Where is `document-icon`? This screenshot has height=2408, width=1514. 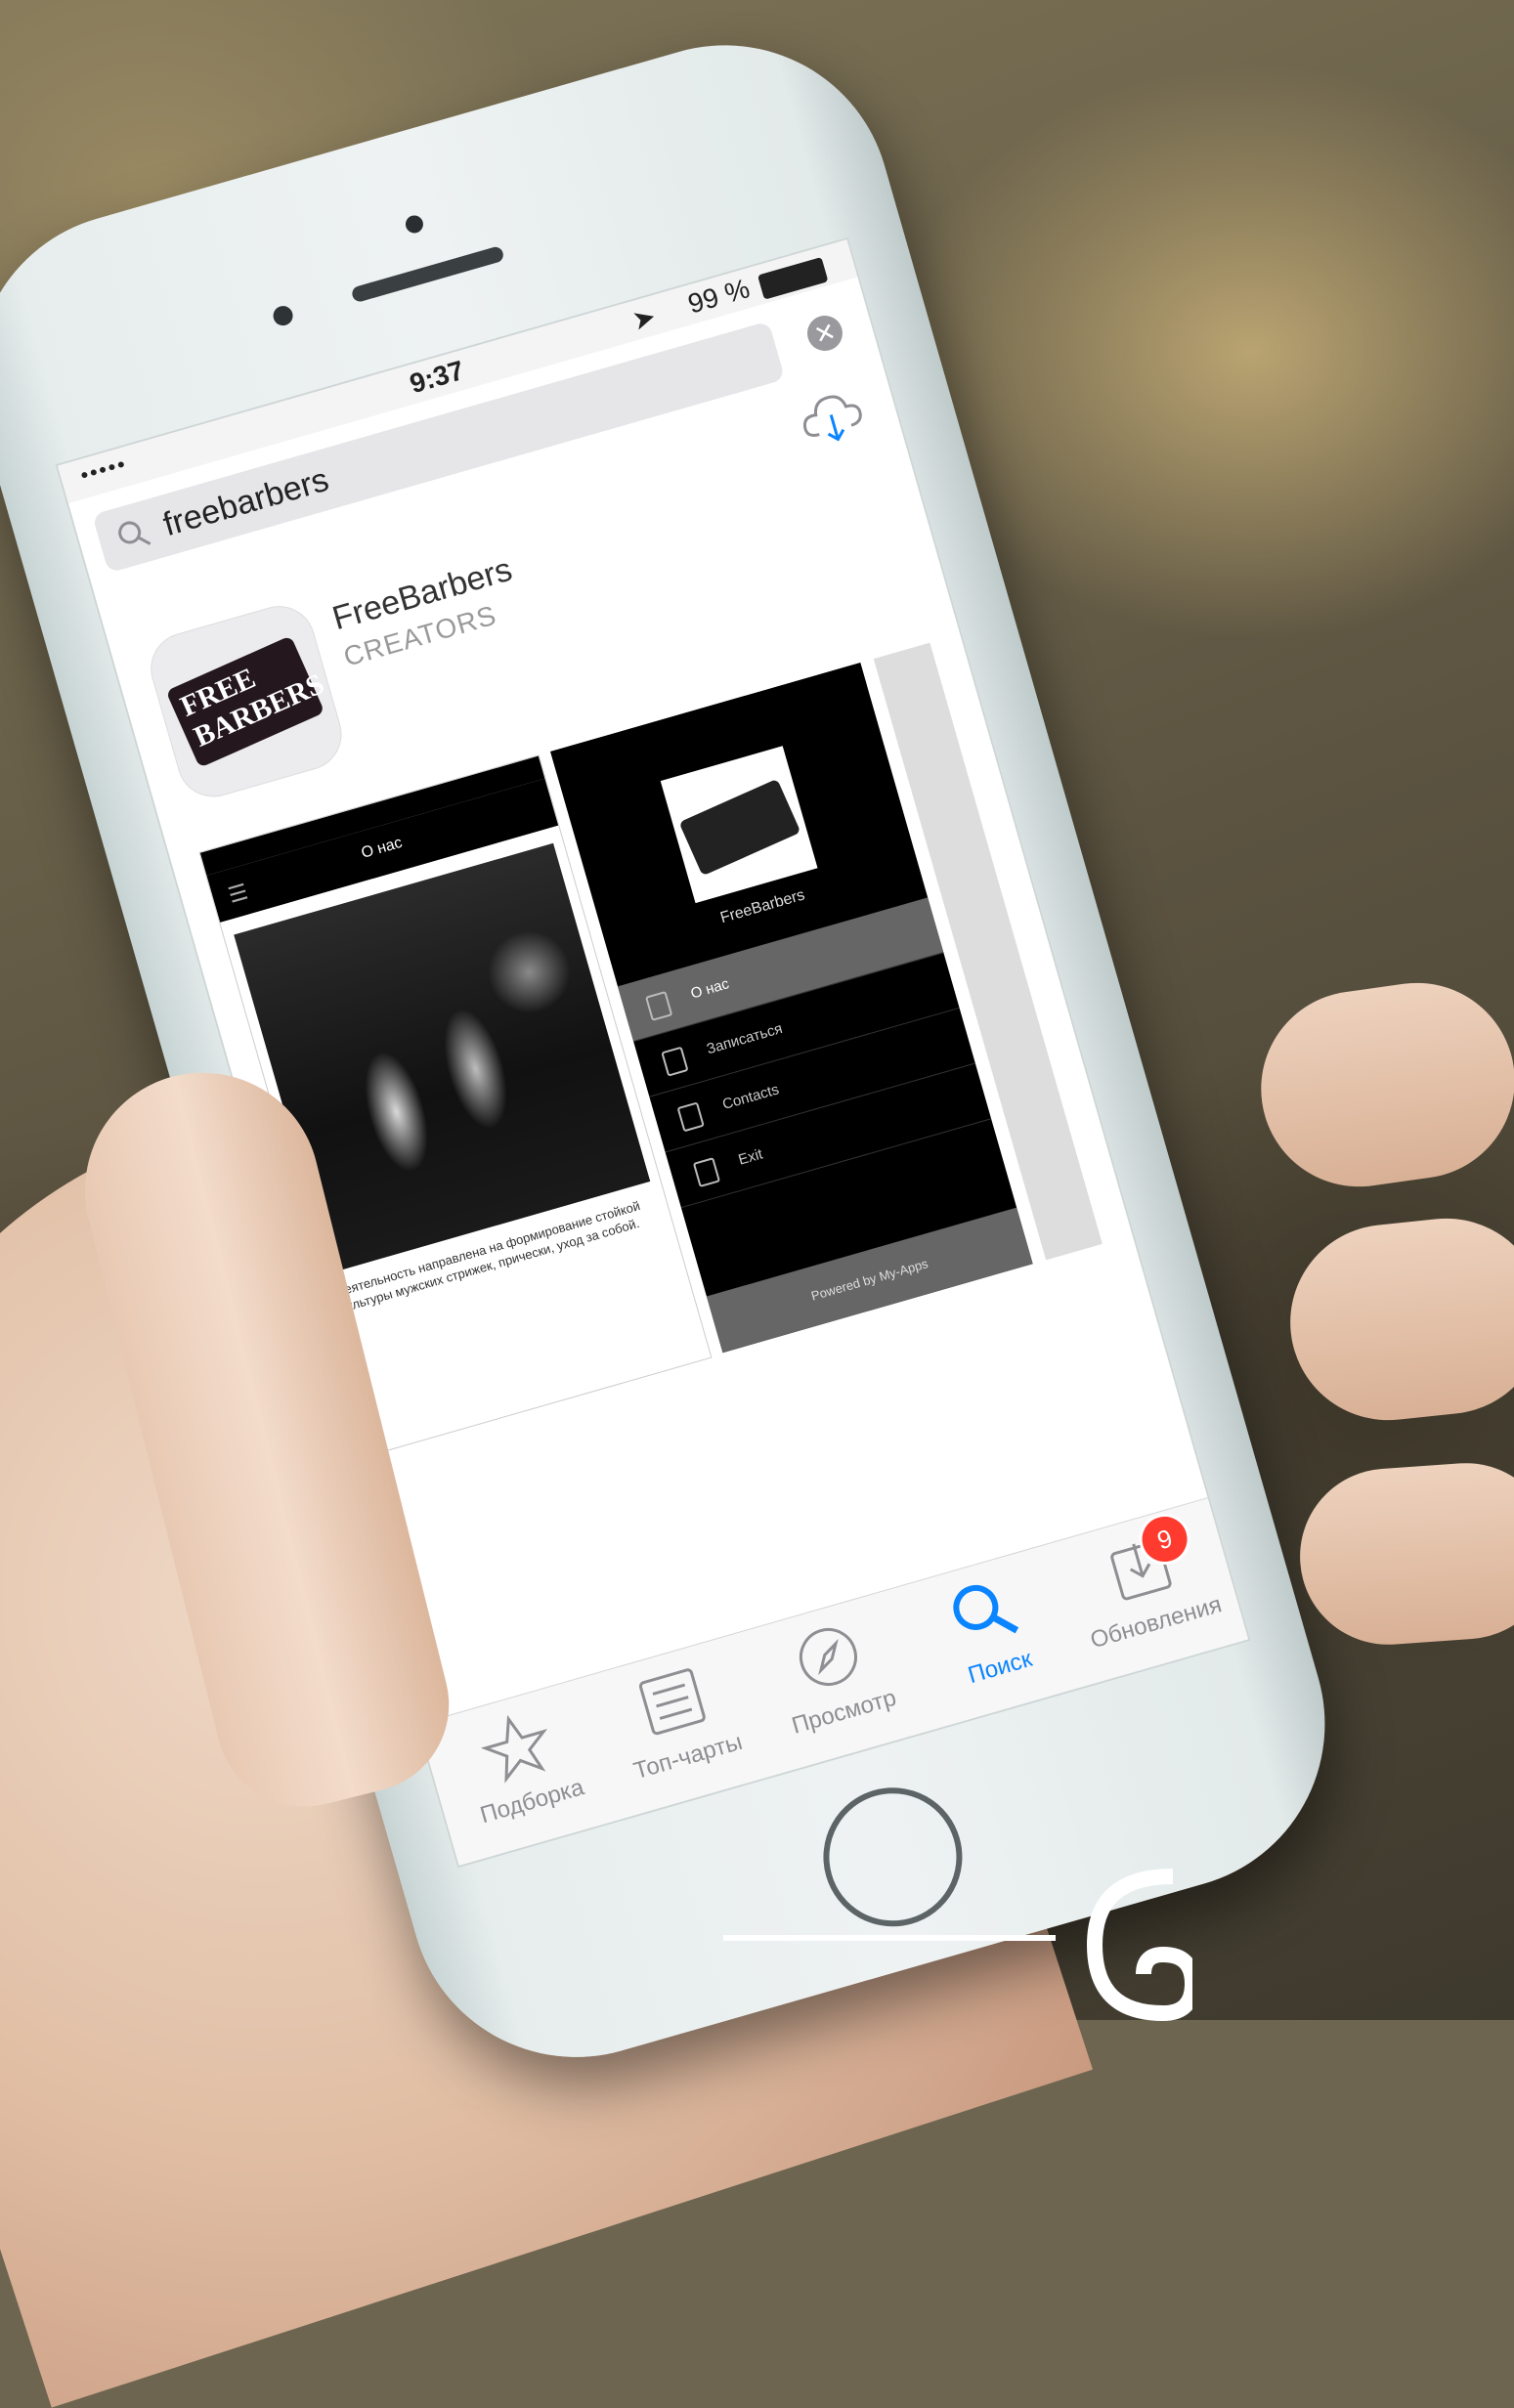
document-icon is located at coordinates (659, 1005).